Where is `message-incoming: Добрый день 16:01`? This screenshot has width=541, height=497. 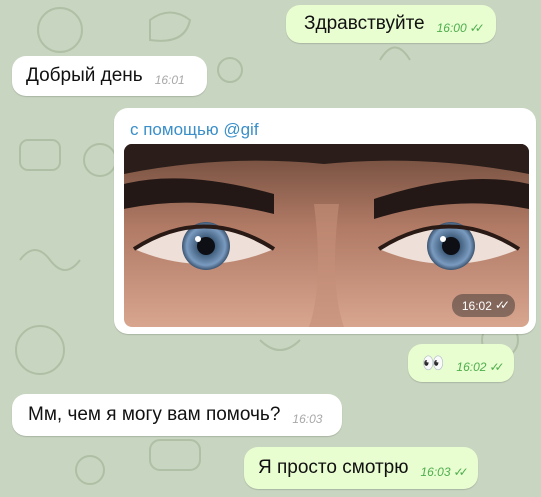
message-incoming: Добрый день 16:01 is located at coordinates (109, 76).